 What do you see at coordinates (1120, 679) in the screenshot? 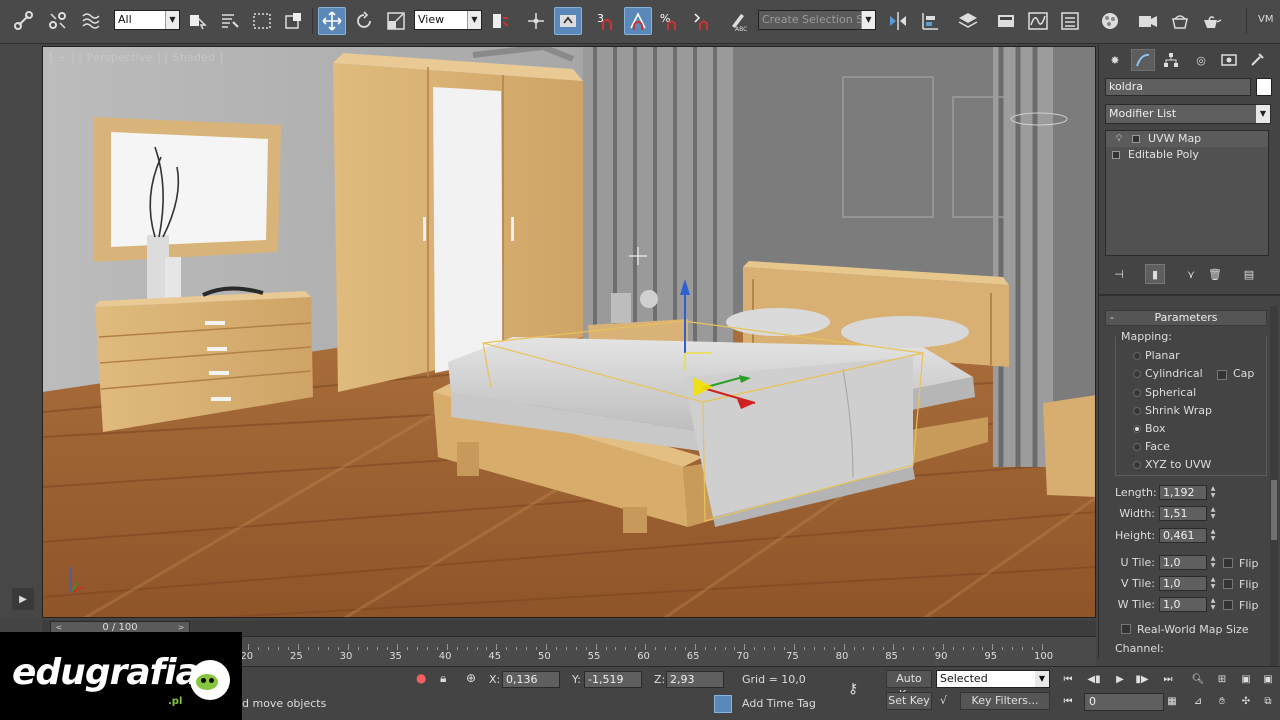
I see `play-icon: ▶` at bounding box center [1120, 679].